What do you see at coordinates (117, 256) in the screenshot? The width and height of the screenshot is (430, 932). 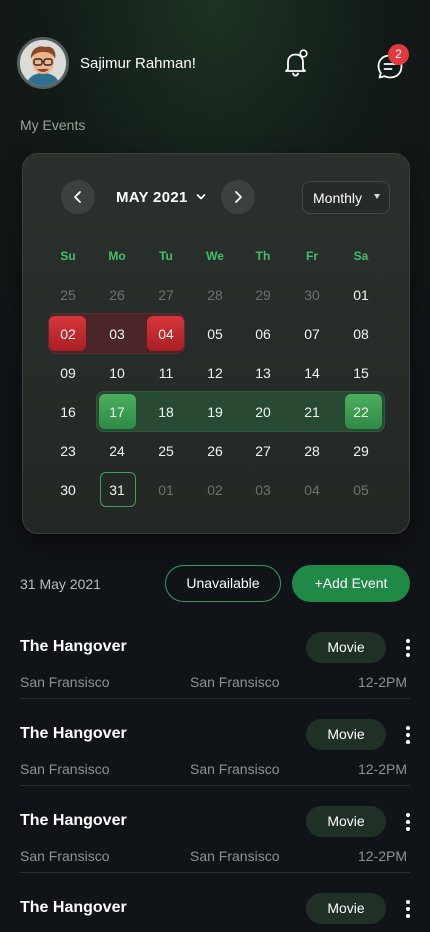 I see `weekday-label: Mo` at bounding box center [117, 256].